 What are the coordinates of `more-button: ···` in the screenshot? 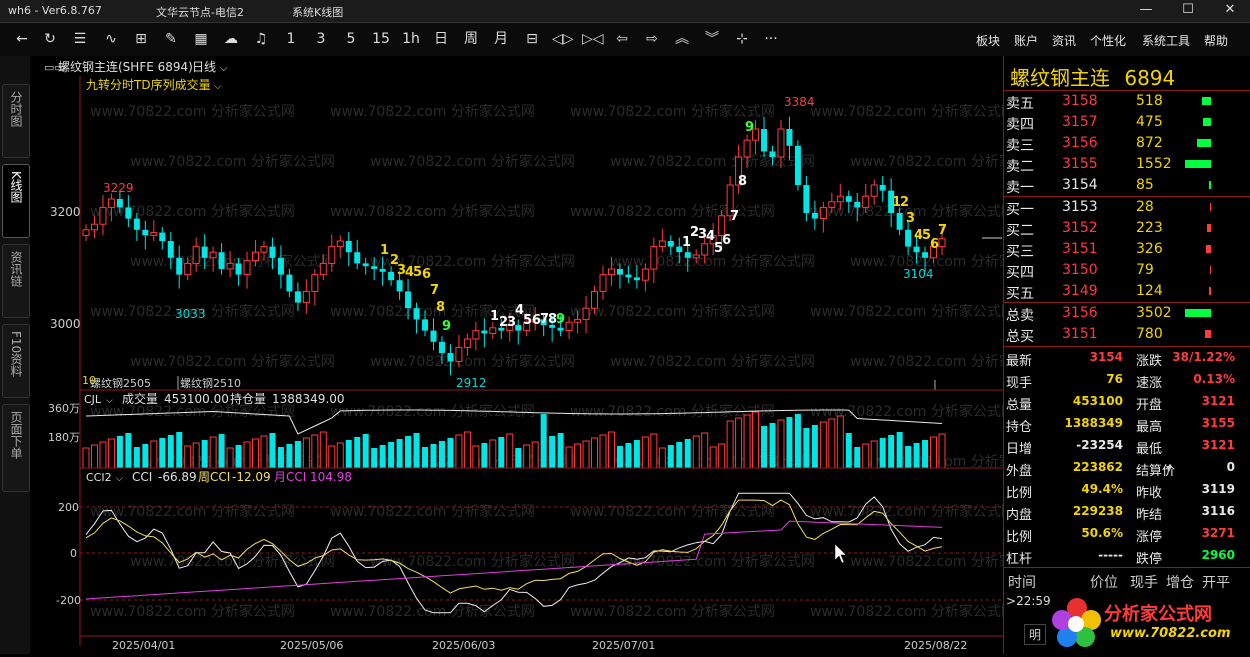 It's located at (771, 39).